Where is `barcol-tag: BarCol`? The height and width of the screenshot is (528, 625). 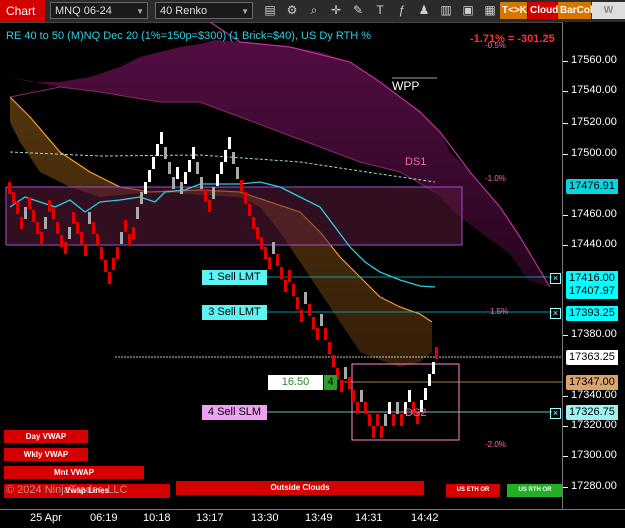
barcol-tag: BarCol is located at coordinates (575, 10).